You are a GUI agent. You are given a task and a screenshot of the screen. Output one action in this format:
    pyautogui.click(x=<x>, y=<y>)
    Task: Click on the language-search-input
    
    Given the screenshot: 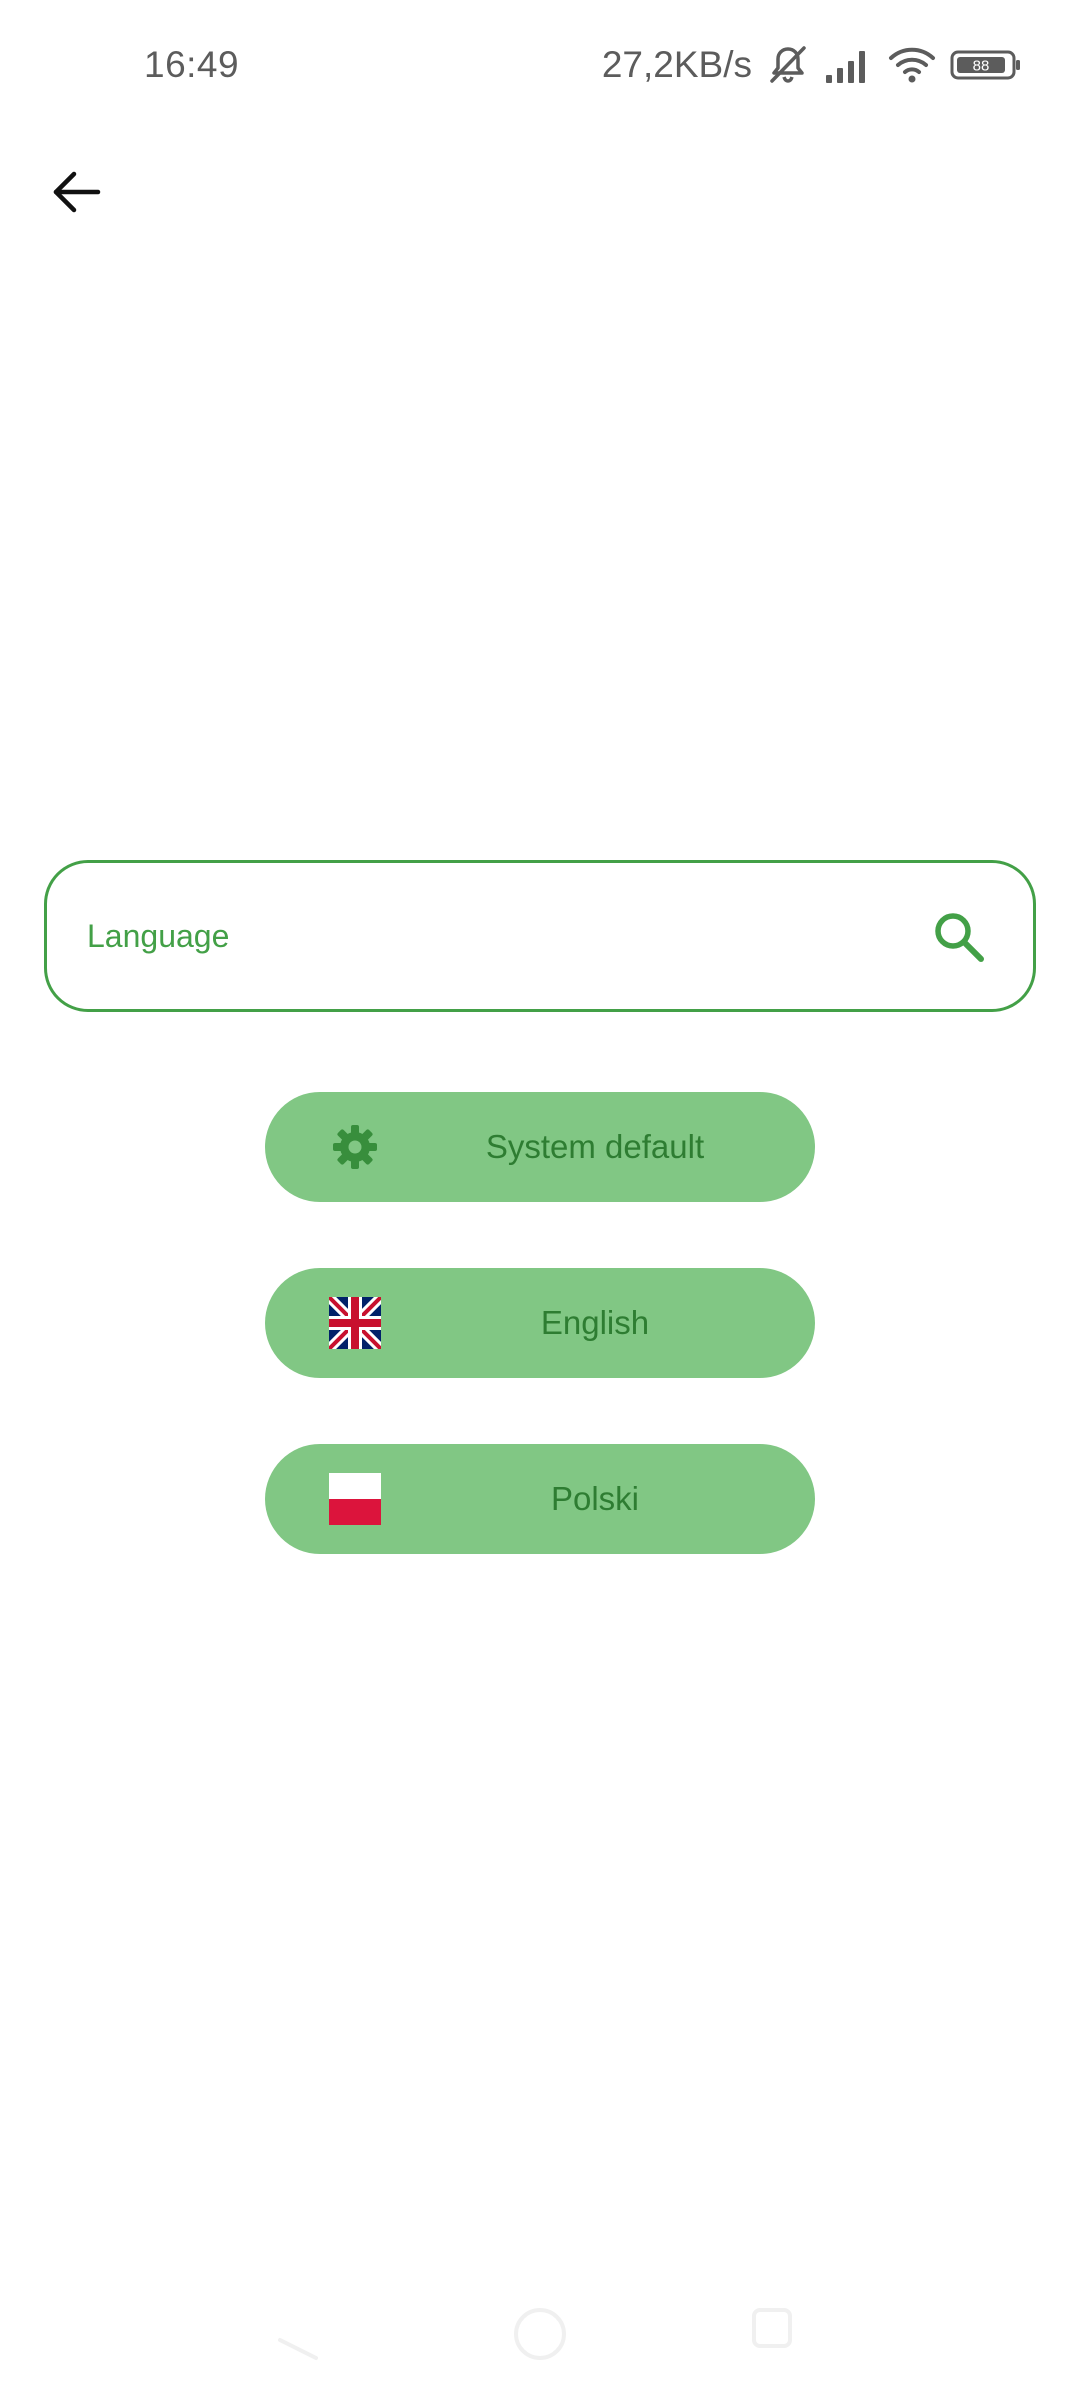 What is the action you would take?
    pyautogui.click(x=497, y=936)
    